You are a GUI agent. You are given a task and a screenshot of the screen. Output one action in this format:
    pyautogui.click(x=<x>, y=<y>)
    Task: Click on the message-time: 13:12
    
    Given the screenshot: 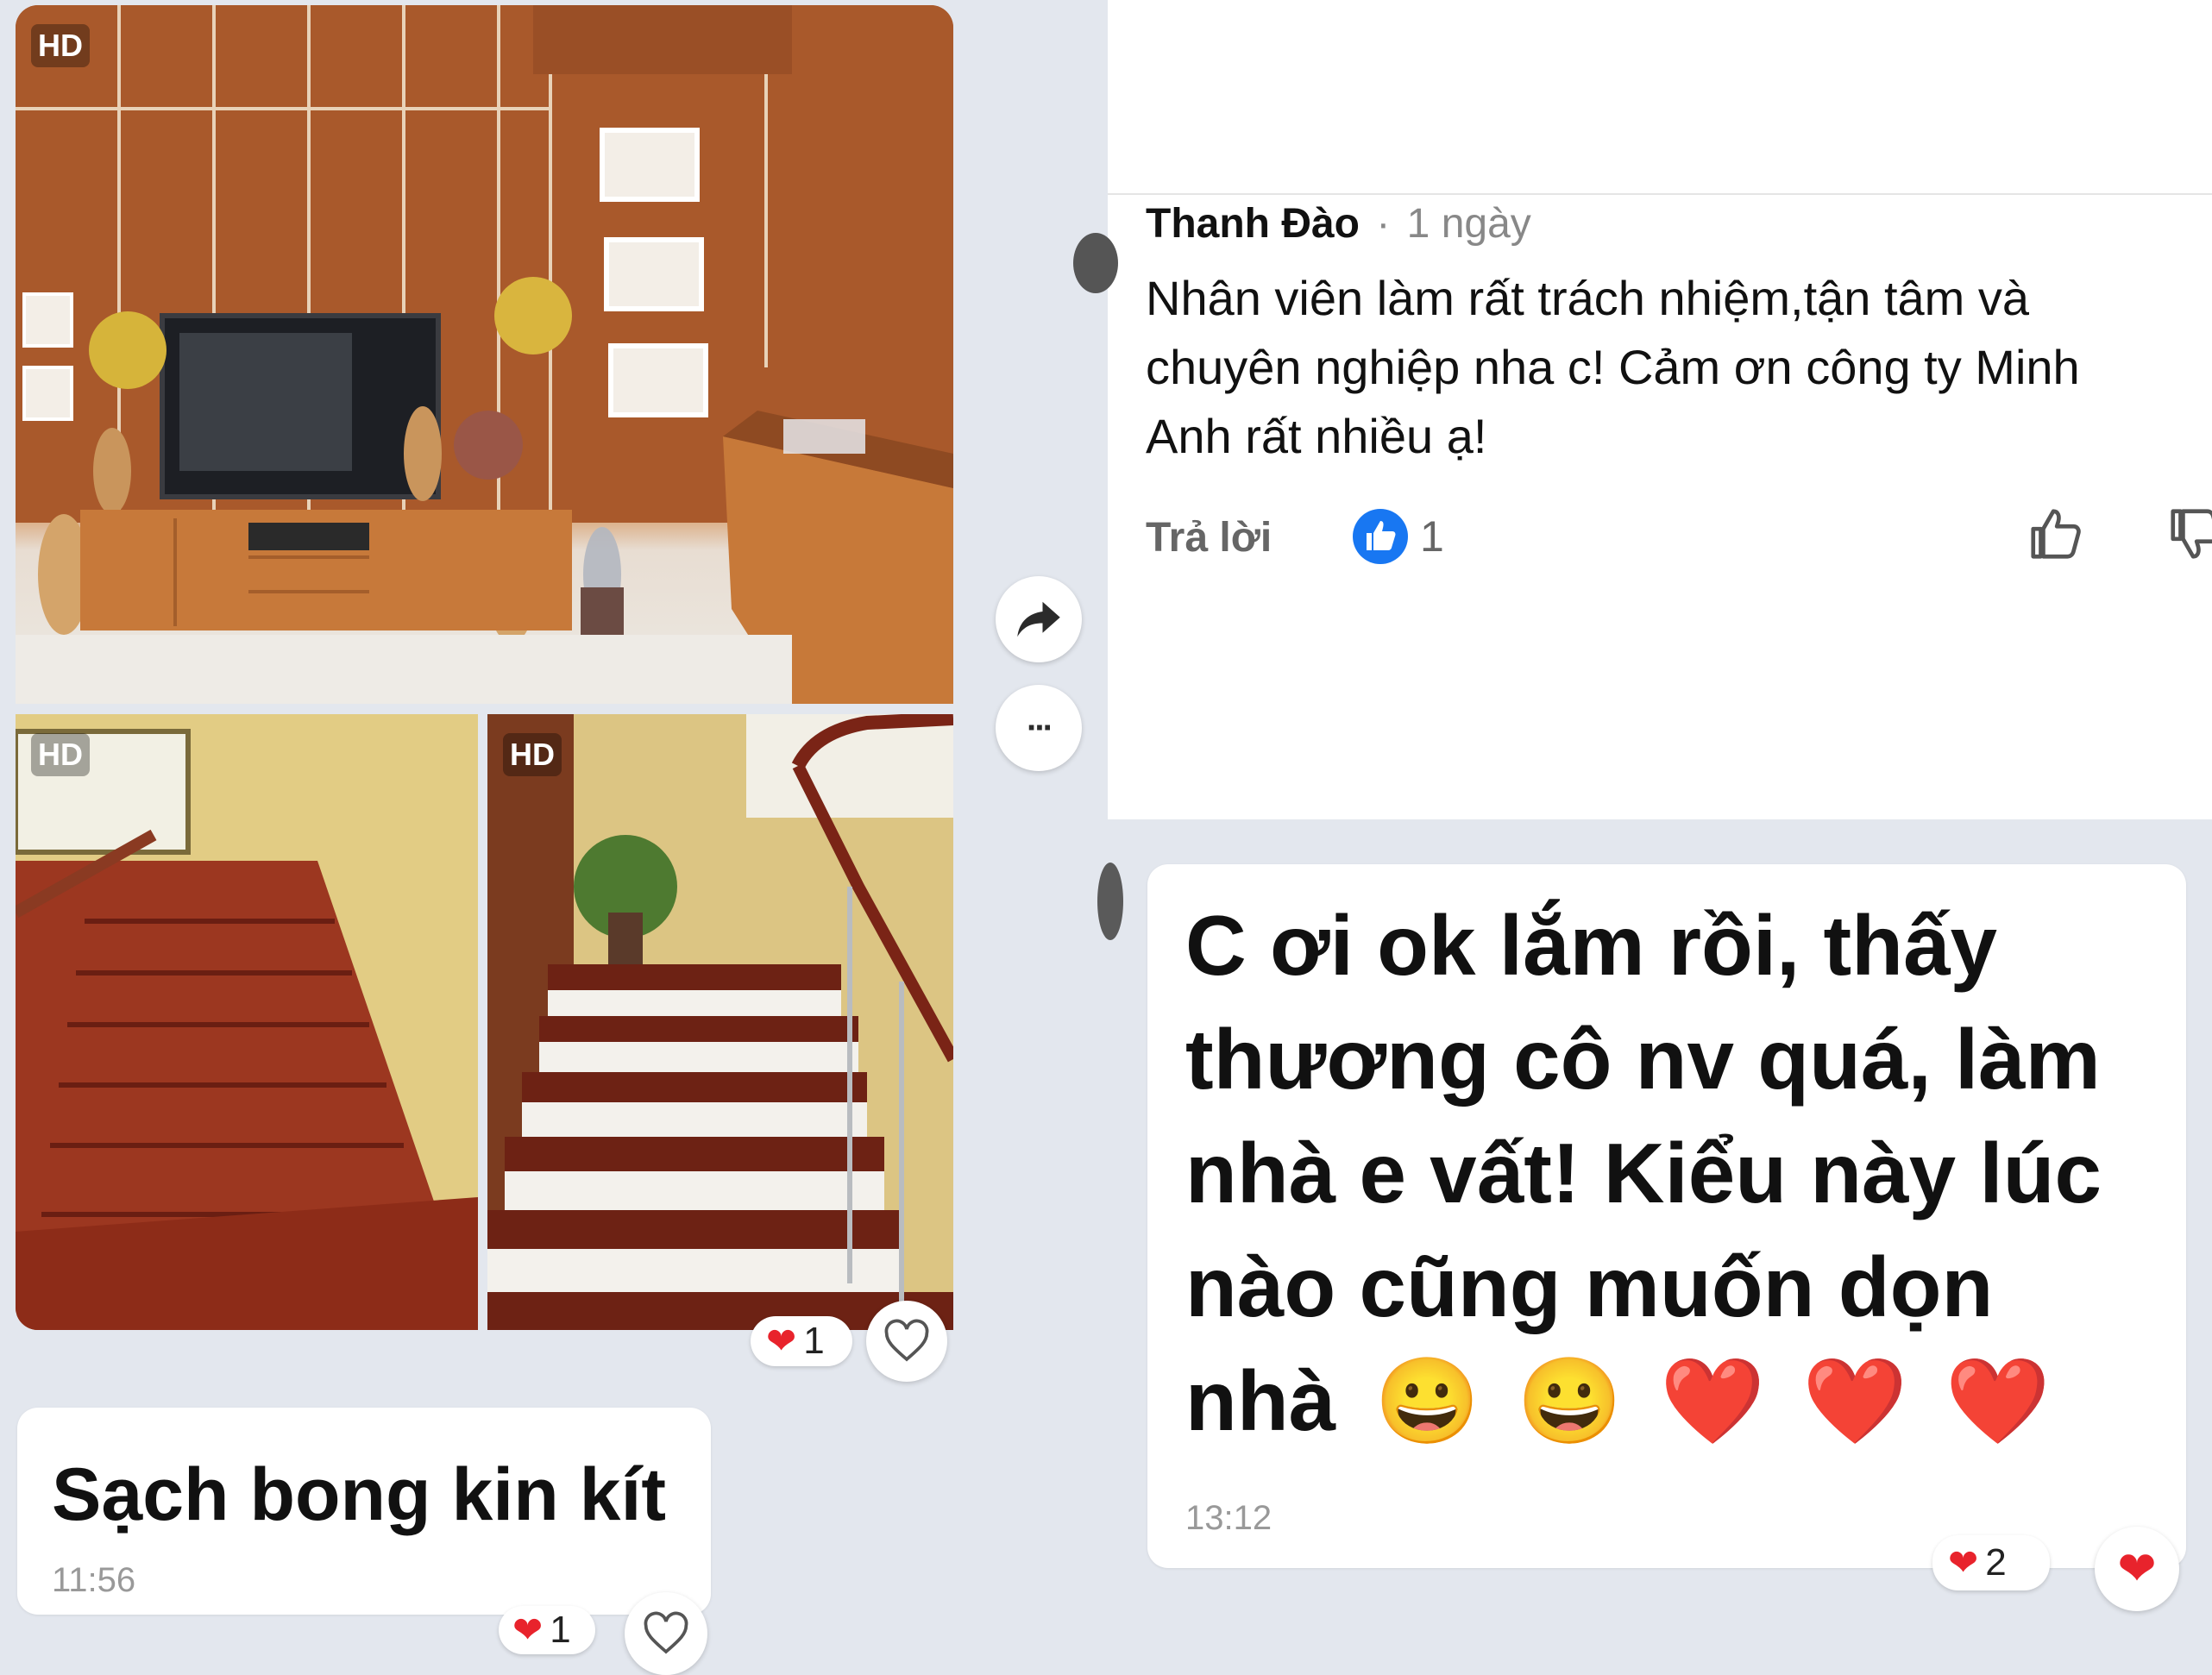 What is the action you would take?
    pyautogui.click(x=1229, y=1518)
    